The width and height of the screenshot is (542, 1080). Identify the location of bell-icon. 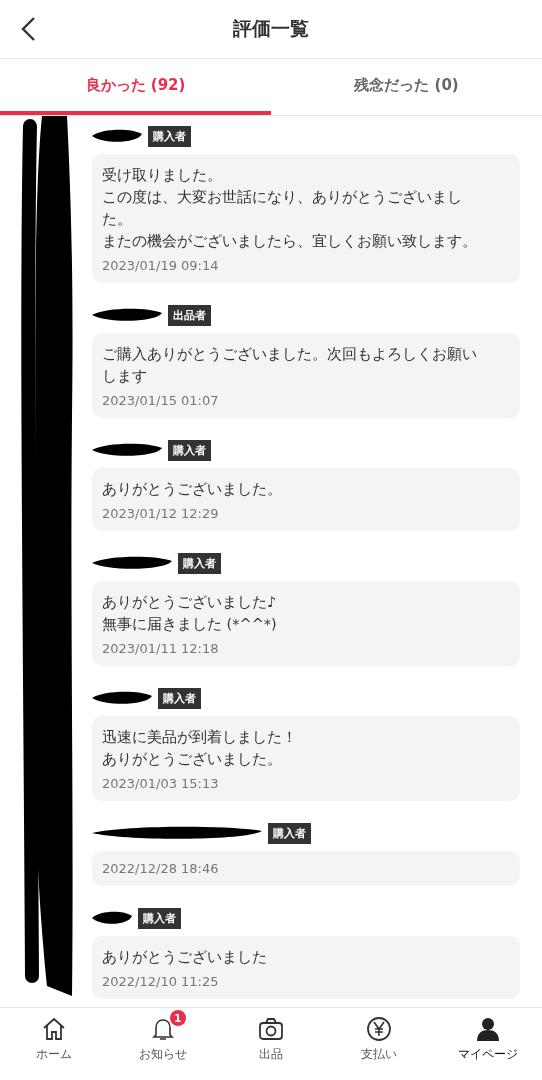
(162, 1029).